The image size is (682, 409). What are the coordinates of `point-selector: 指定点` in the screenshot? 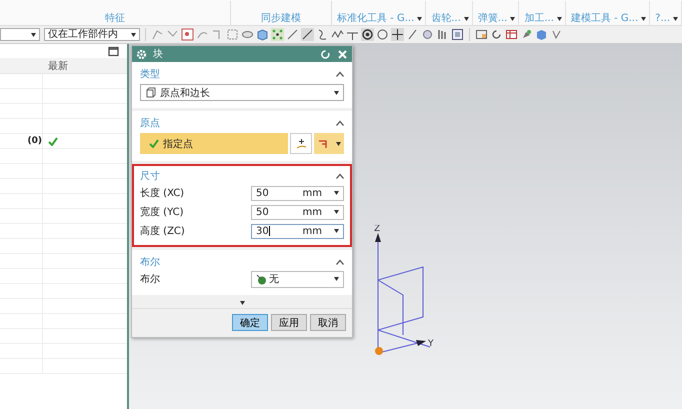 It's located at (214, 143).